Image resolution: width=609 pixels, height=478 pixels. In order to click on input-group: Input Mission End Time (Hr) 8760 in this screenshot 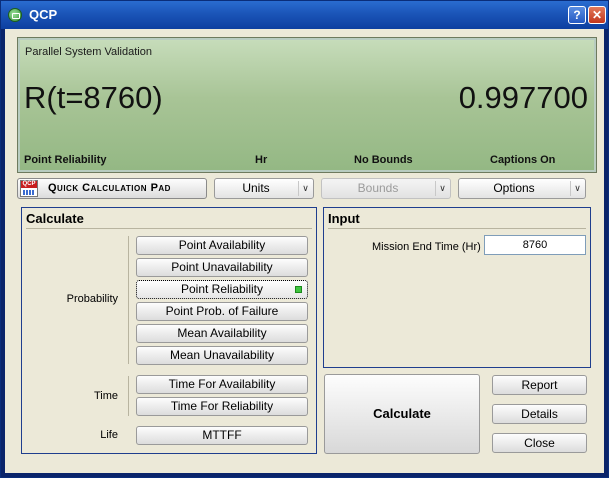, I will do `click(457, 287)`.